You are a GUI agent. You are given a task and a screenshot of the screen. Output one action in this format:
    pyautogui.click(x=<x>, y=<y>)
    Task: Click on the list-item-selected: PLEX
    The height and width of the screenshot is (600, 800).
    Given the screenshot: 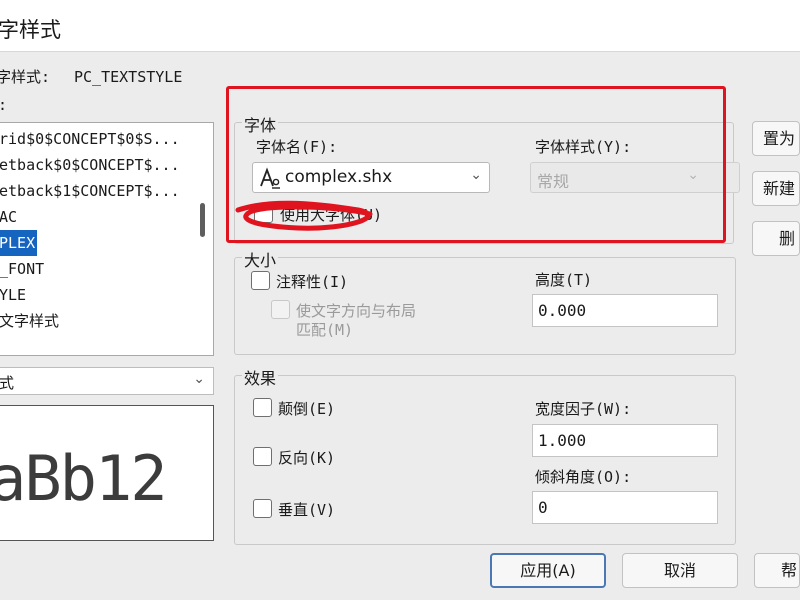 What is the action you would take?
    pyautogui.click(x=18, y=243)
    